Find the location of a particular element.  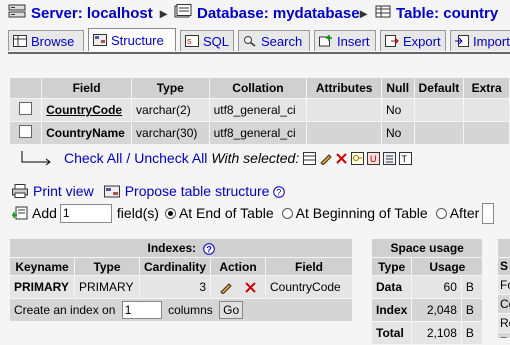

breadcrumb-table-label: Table: country is located at coordinates (447, 13).